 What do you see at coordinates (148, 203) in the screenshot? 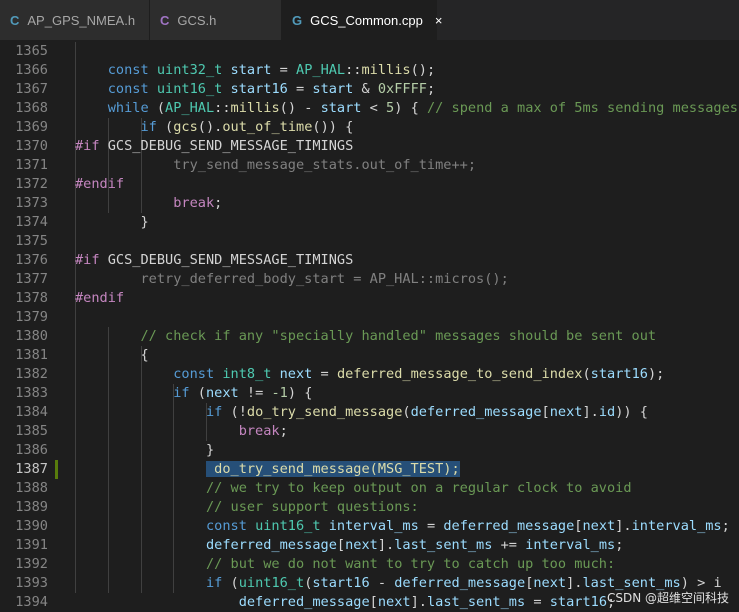
I see `code-text: break;` at bounding box center [148, 203].